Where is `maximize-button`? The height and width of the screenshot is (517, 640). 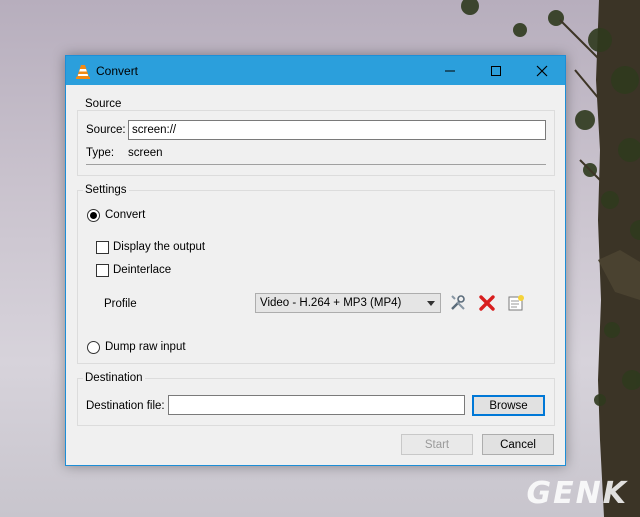 maximize-button is located at coordinates (496, 70).